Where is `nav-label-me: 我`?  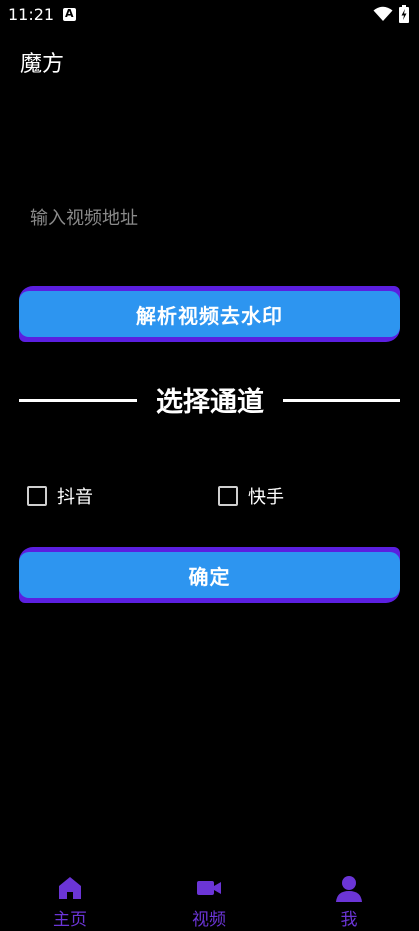 nav-label-me: 我 is located at coordinates (349, 920).